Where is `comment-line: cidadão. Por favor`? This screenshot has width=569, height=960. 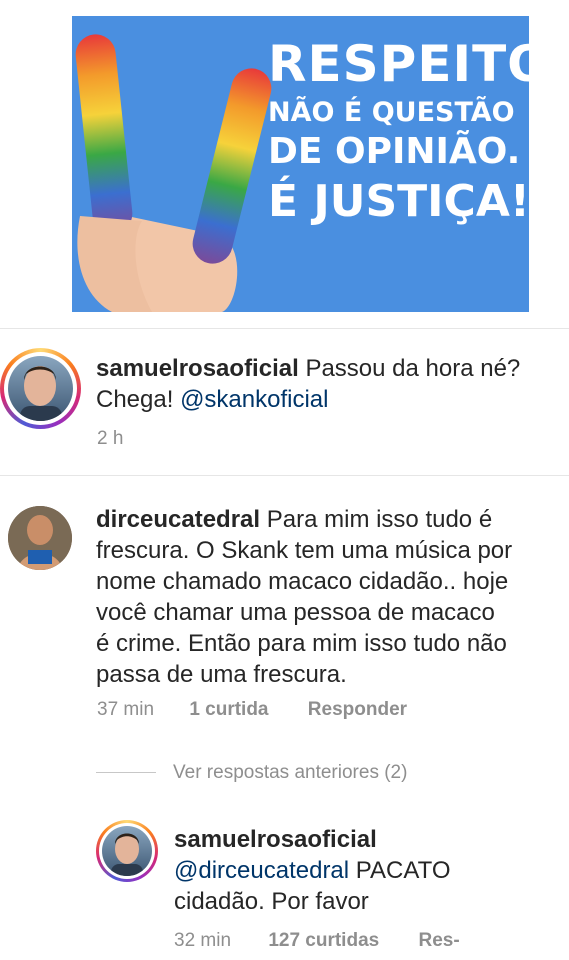 comment-line: cidadão. Por favor is located at coordinates (271, 901).